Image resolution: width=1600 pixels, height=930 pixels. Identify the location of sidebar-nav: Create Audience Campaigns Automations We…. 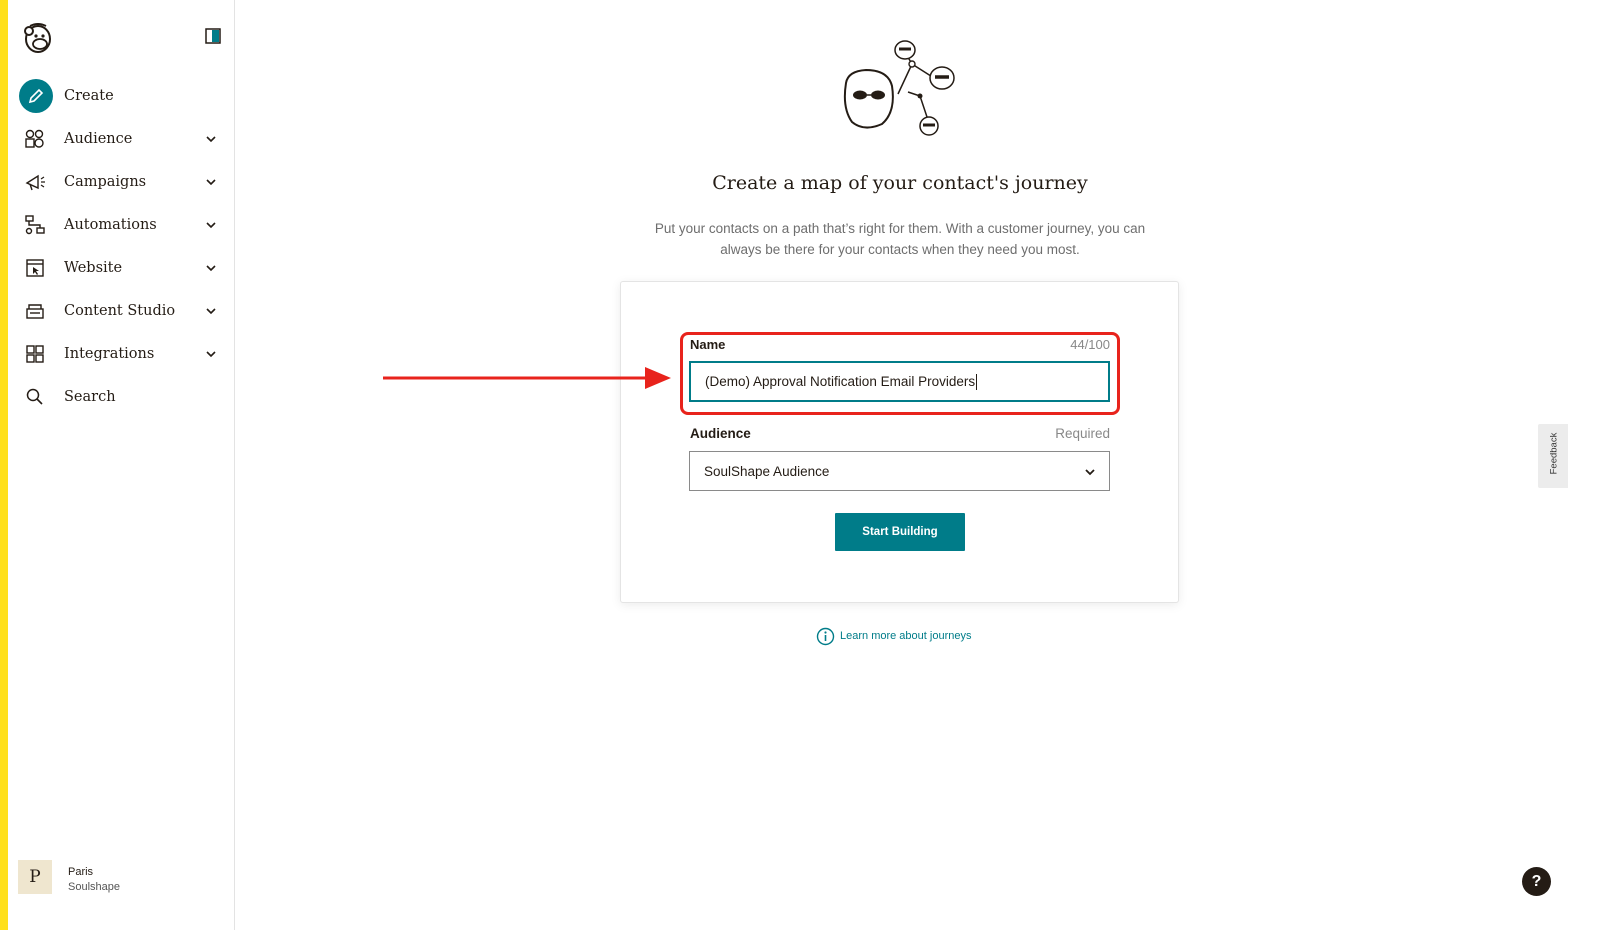
(121, 246).